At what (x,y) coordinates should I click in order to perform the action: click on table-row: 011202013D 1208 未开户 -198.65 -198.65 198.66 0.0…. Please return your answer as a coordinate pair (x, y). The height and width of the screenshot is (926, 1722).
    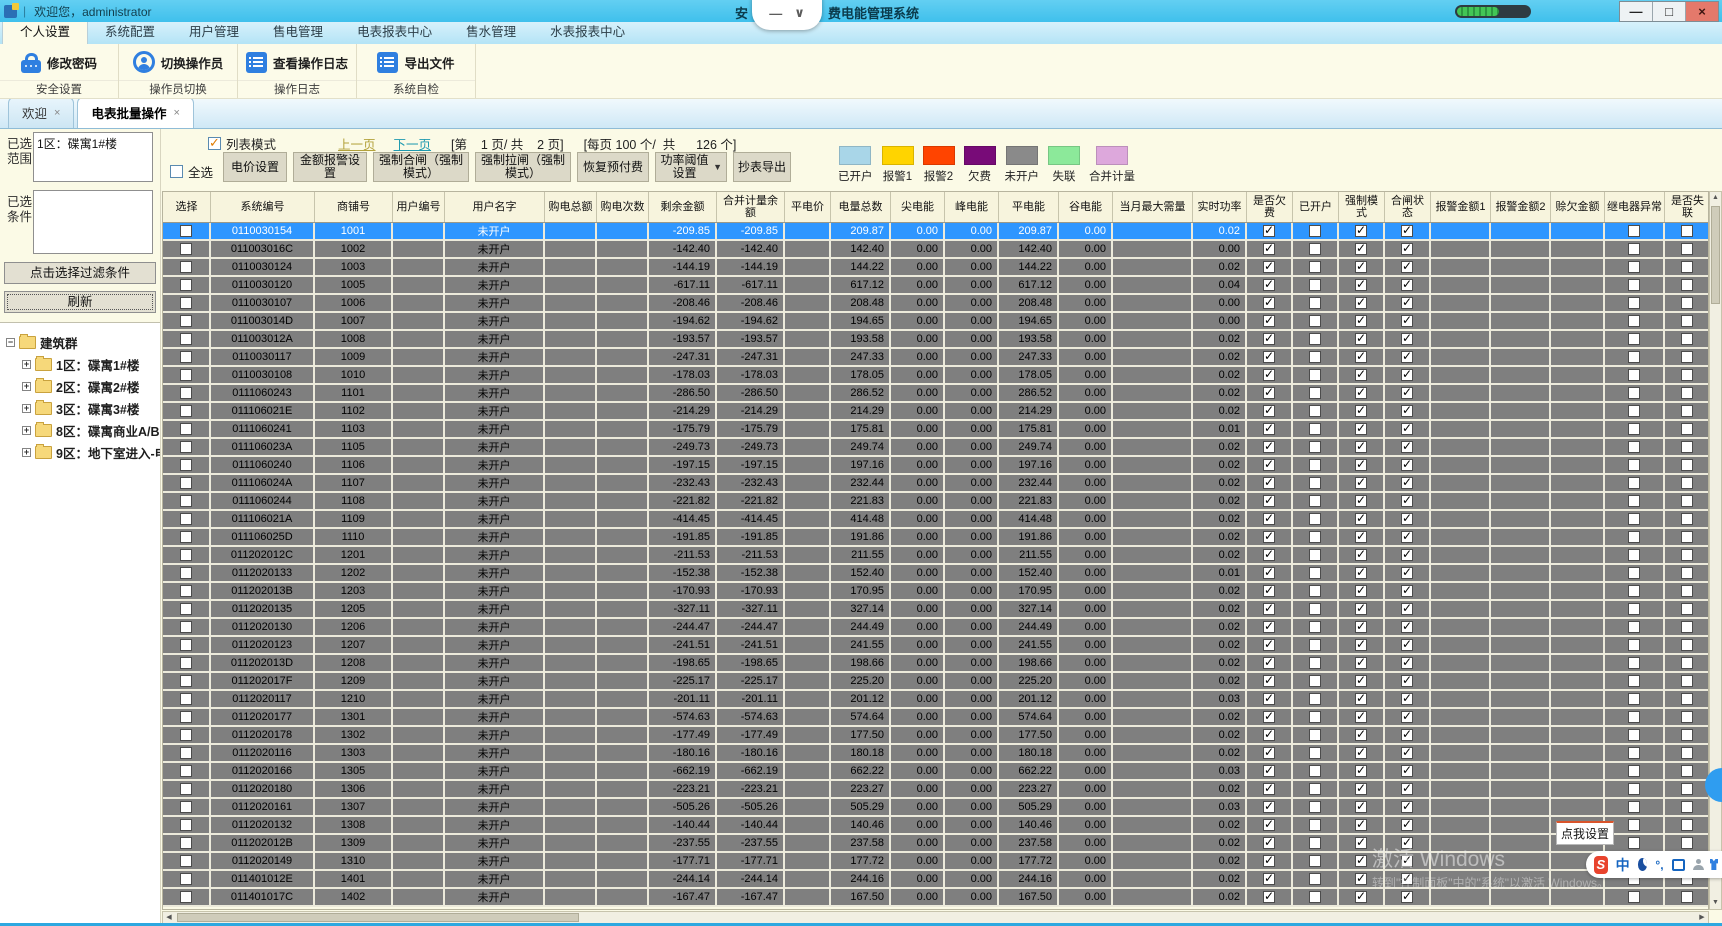
    Looking at the image, I should click on (935, 664).